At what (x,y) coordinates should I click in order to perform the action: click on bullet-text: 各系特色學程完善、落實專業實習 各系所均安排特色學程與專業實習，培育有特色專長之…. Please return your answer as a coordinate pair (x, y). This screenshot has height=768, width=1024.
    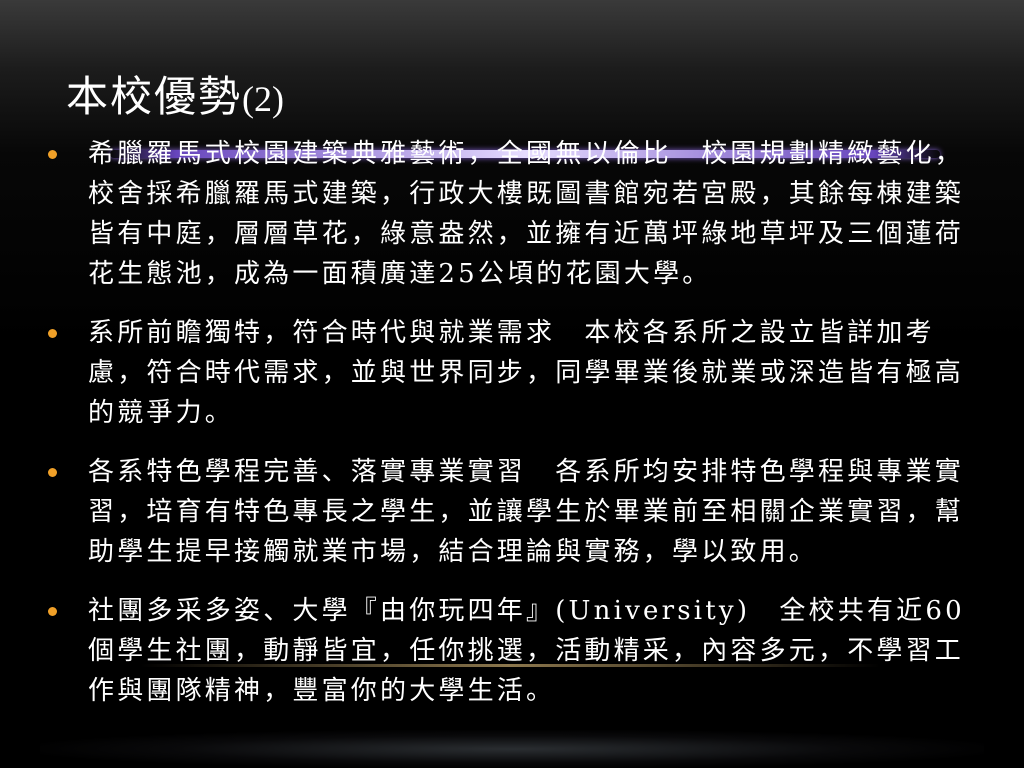
    Looking at the image, I should click on (526, 512).